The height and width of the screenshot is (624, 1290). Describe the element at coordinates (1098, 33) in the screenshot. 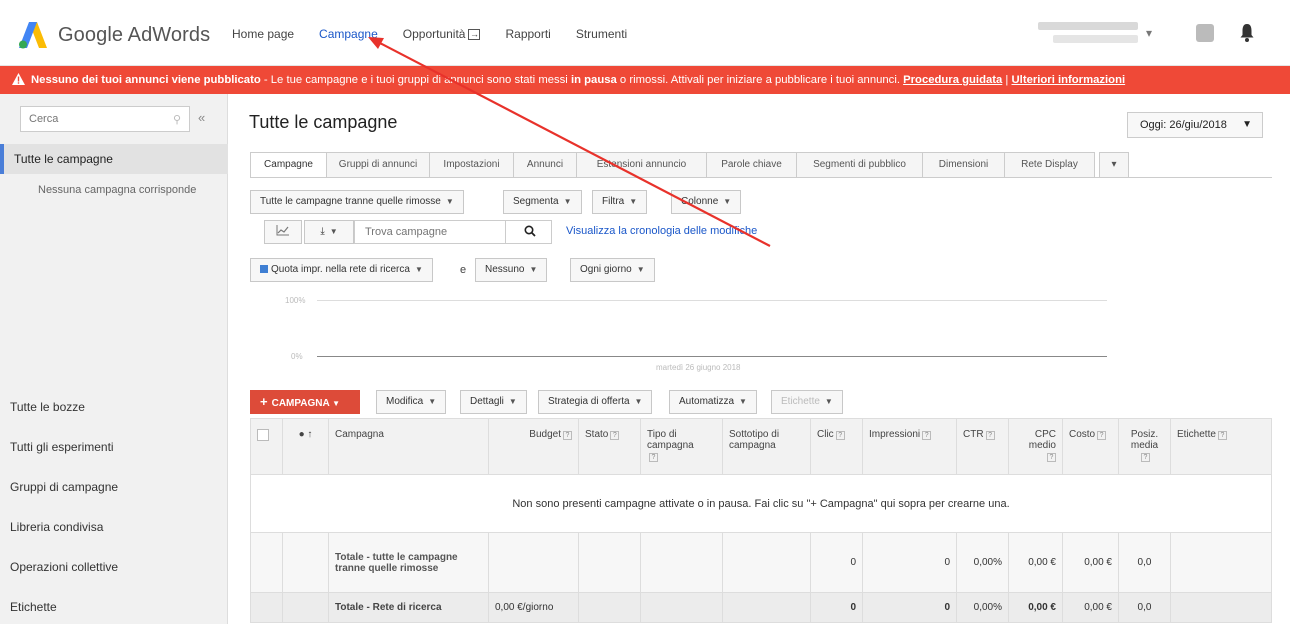

I see `account-selector: ▾` at that location.